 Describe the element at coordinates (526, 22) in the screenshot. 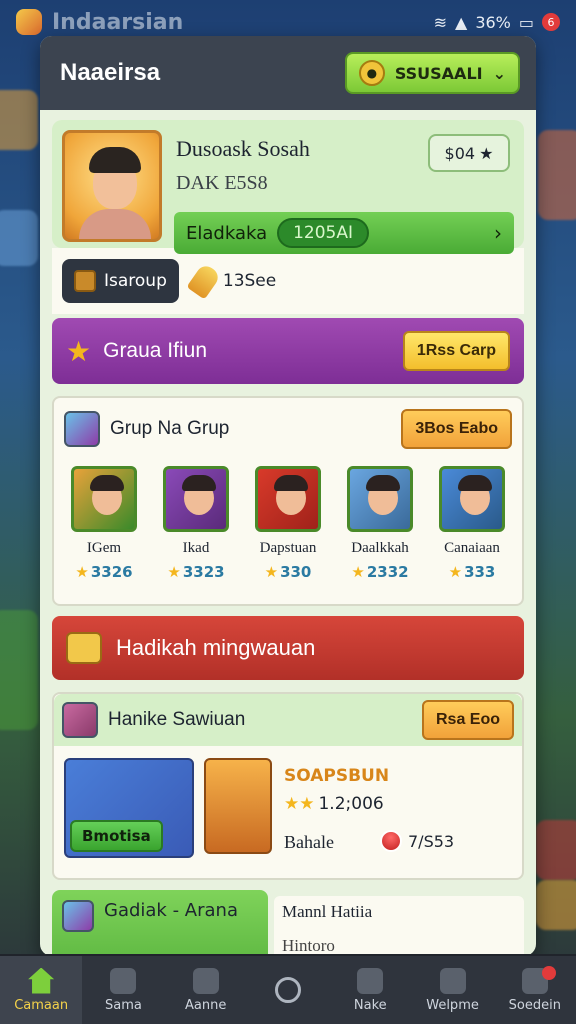

I see `battery-icon: ▭` at that location.